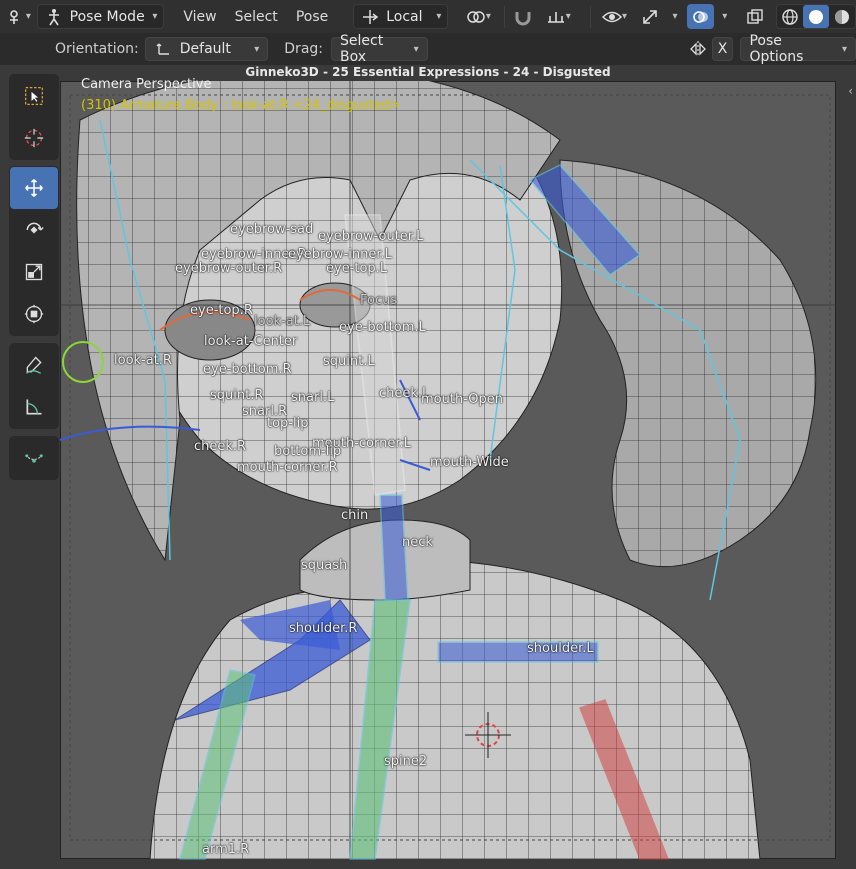  I want to click on cursor-tool, so click(34, 138).